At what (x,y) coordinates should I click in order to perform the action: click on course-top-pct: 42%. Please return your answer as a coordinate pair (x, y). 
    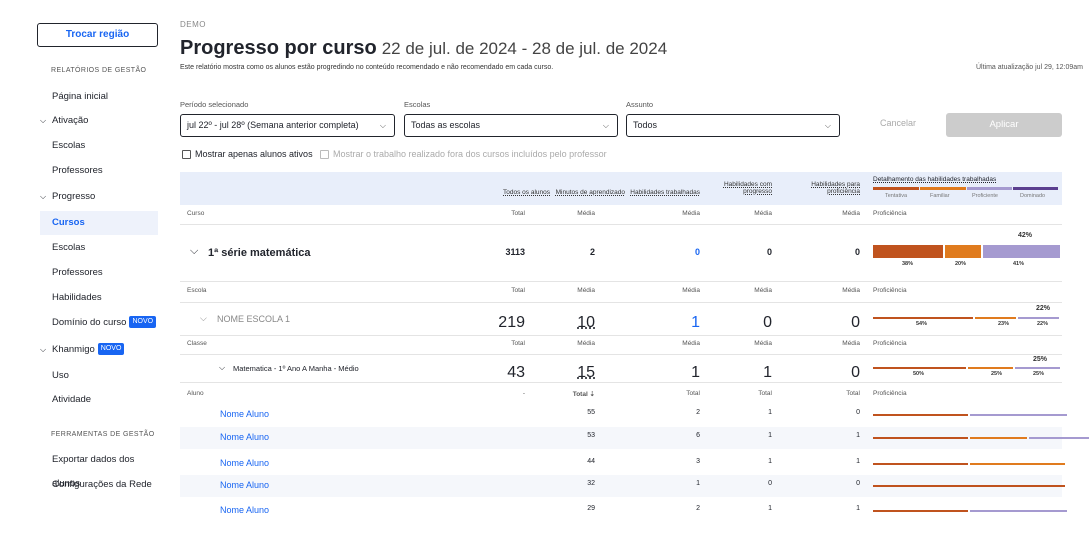
    Looking at the image, I should click on (1025, 235).